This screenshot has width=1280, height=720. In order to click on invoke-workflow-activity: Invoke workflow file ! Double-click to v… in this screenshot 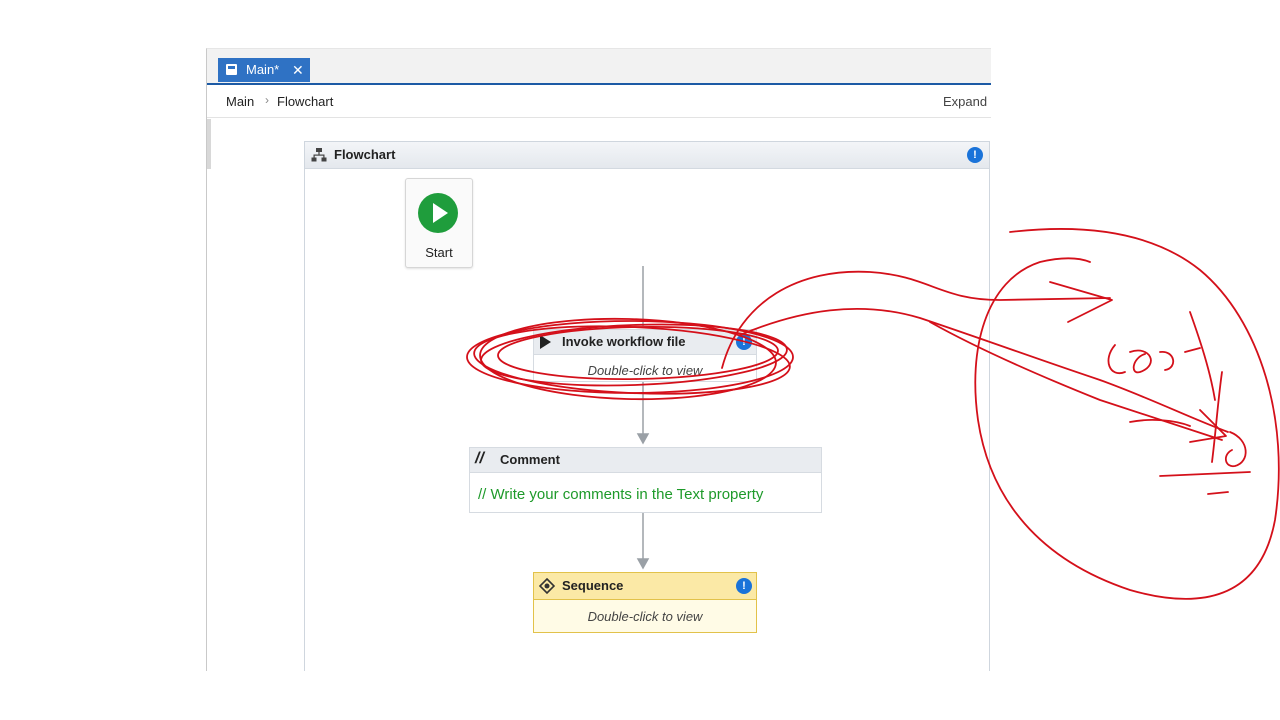, I will do `click(645, 355)`.